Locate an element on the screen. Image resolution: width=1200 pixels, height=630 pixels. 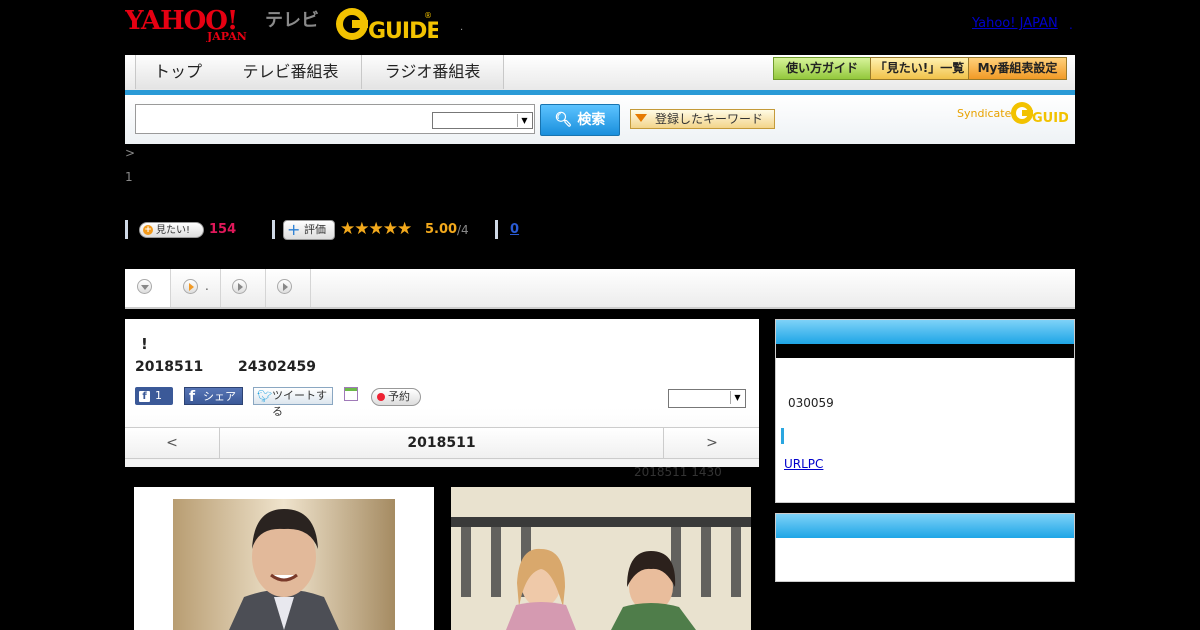
sidebar-panel-subheader is located at coordinates (925, 351).